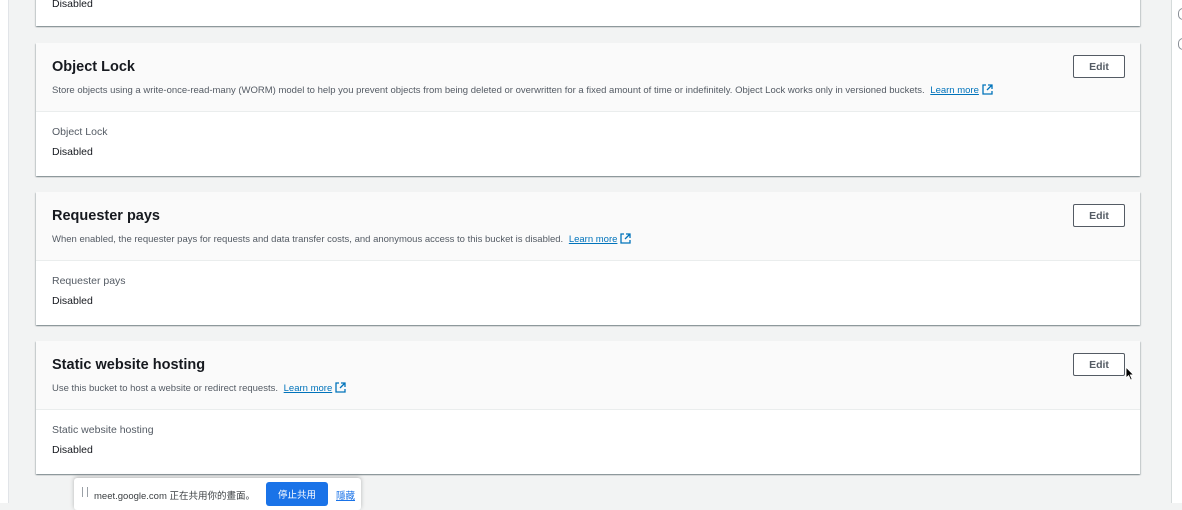 The height and width of the screenshot is (510, 1182). Describe the element at coordinates (1176, 251) in the screenshot. I see `right-side-panel` at that location.